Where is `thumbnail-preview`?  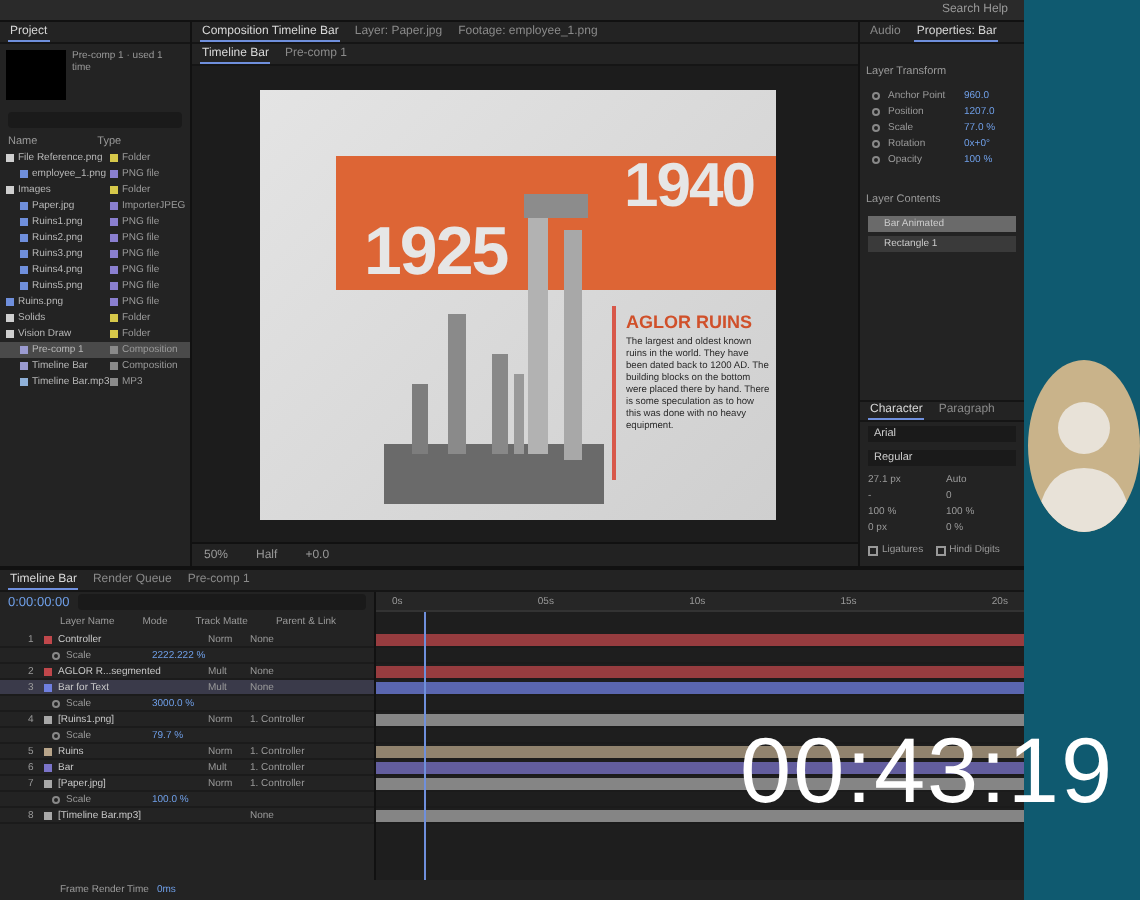 thumbnail-preview is located at coordinates (36, 75).